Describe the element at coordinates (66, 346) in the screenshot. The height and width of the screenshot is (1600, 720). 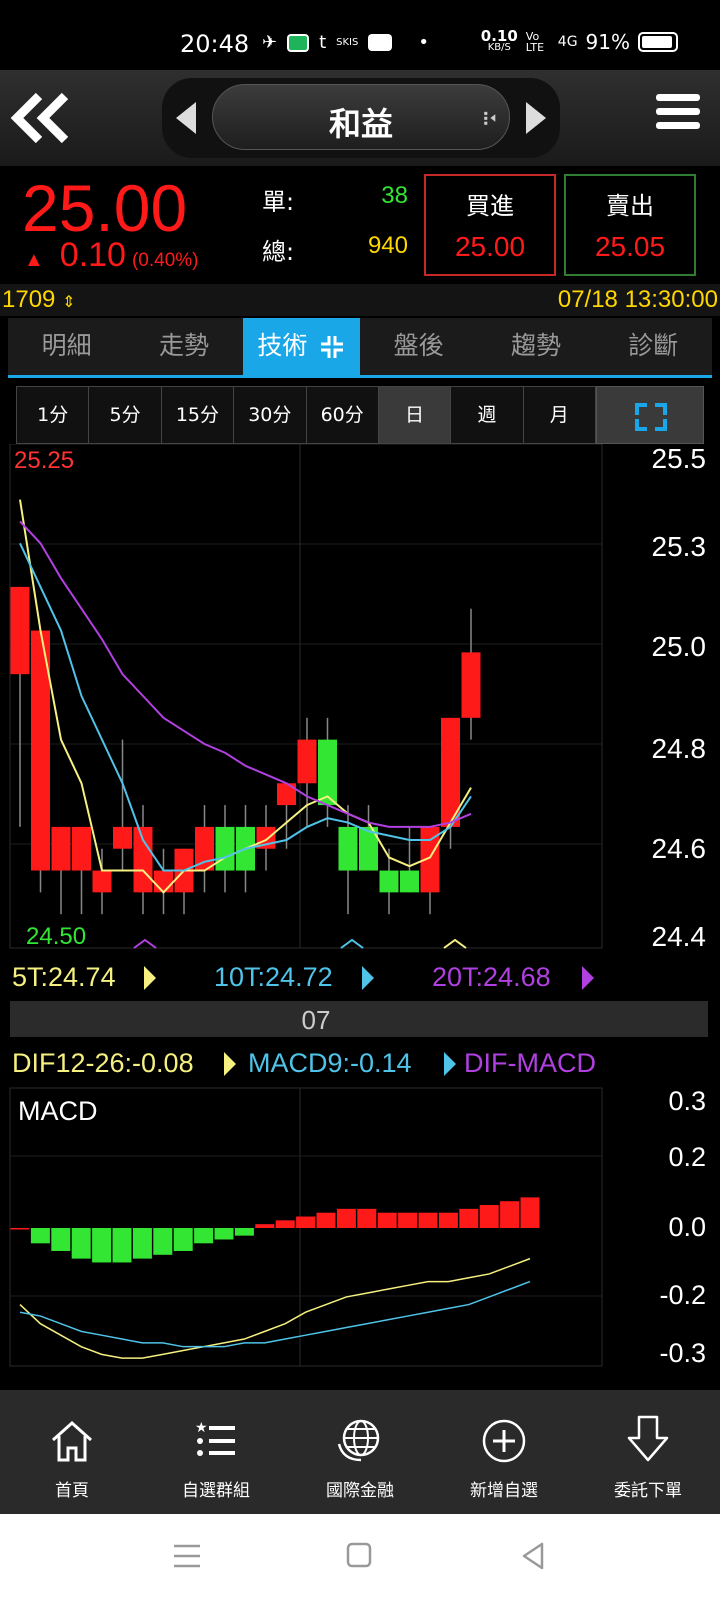
I see `tab-detail: 明細` at that location.